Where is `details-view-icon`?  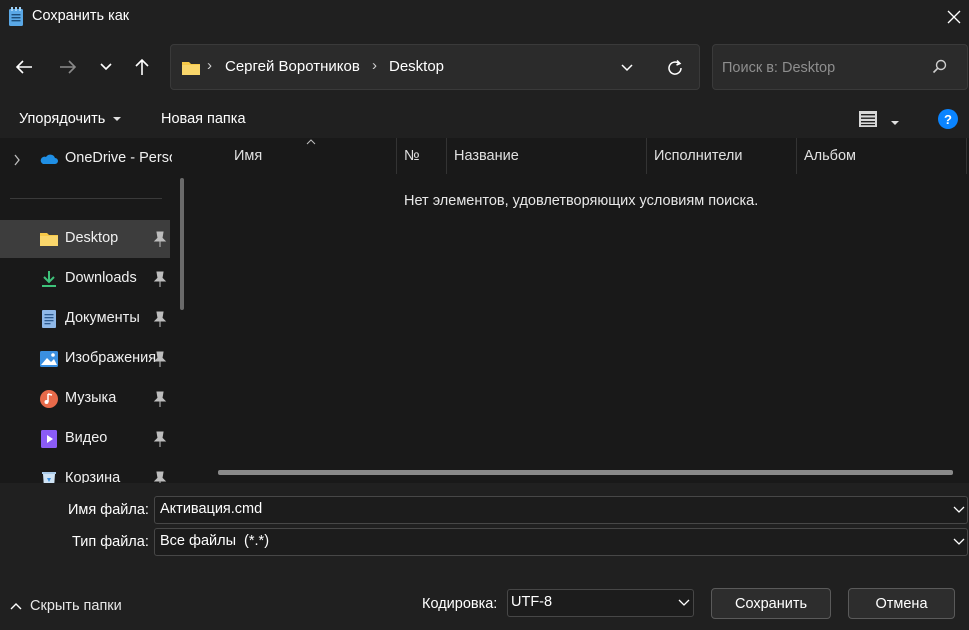
details-view-icon is located at coordinates (868, 119).